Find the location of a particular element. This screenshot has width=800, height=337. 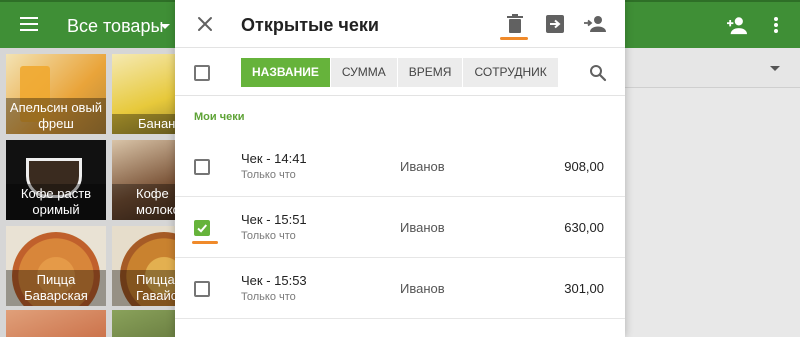

dialog-title: Открытые чеки is located at coordinates (310, 25).